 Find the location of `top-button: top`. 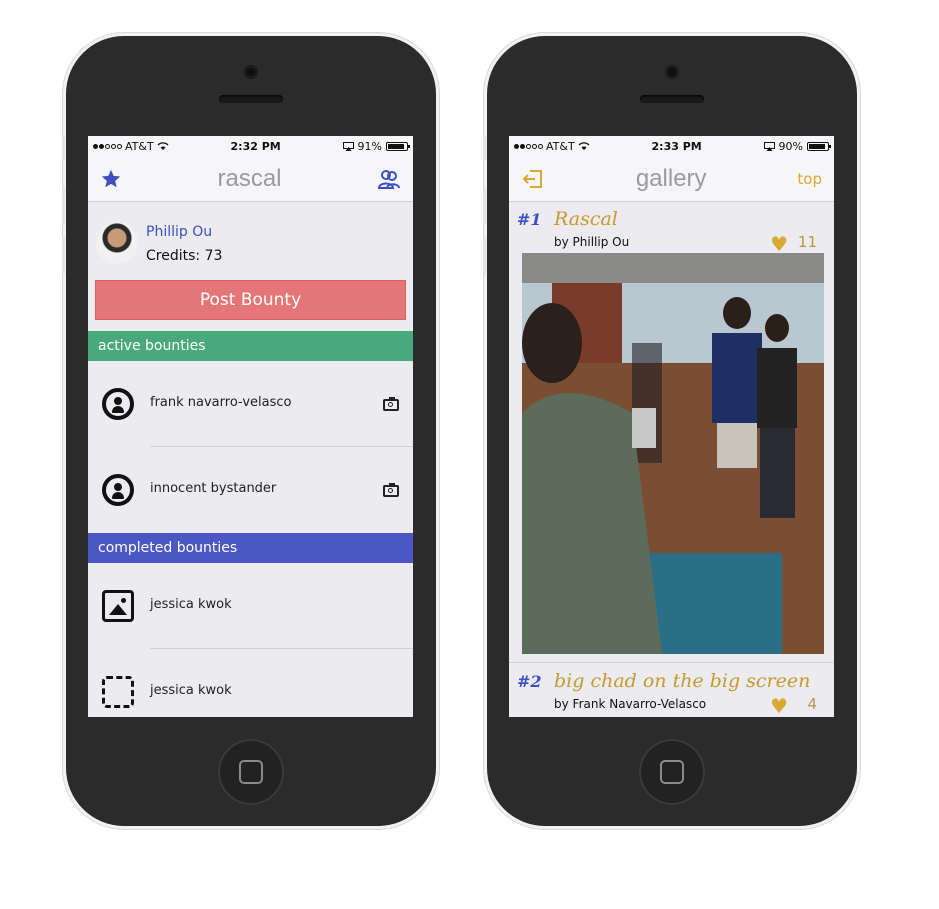

top-button: top is located at coordinates (809, 179).